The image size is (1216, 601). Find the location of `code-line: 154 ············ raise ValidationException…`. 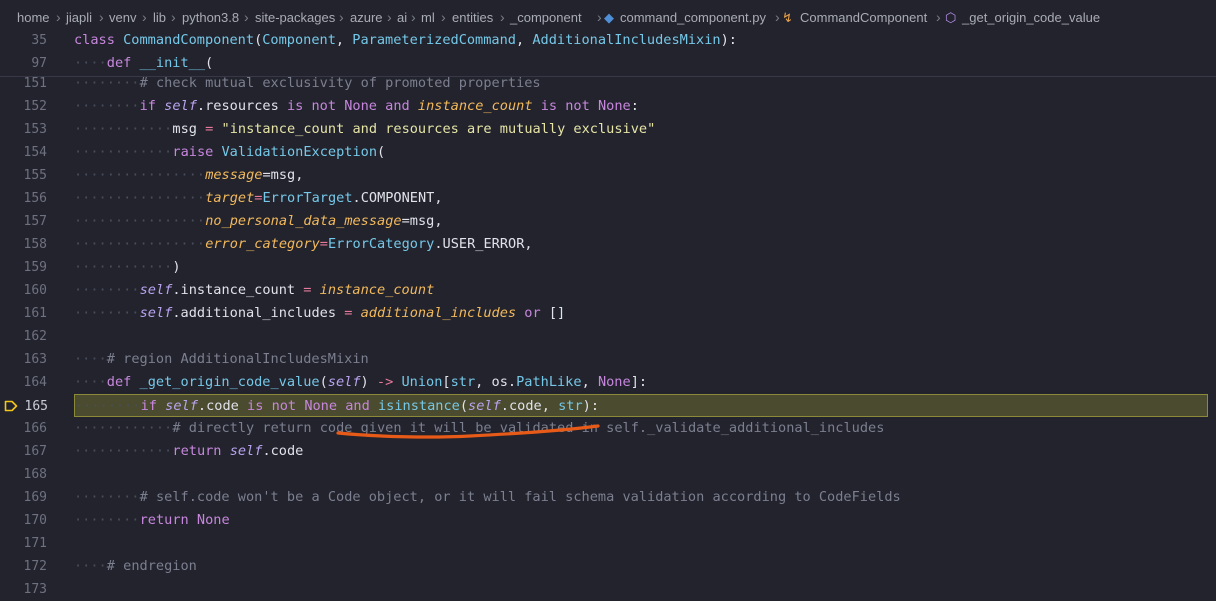

code-line: 154 ············ raise ValidationException… is located at coordinates (608, 152).